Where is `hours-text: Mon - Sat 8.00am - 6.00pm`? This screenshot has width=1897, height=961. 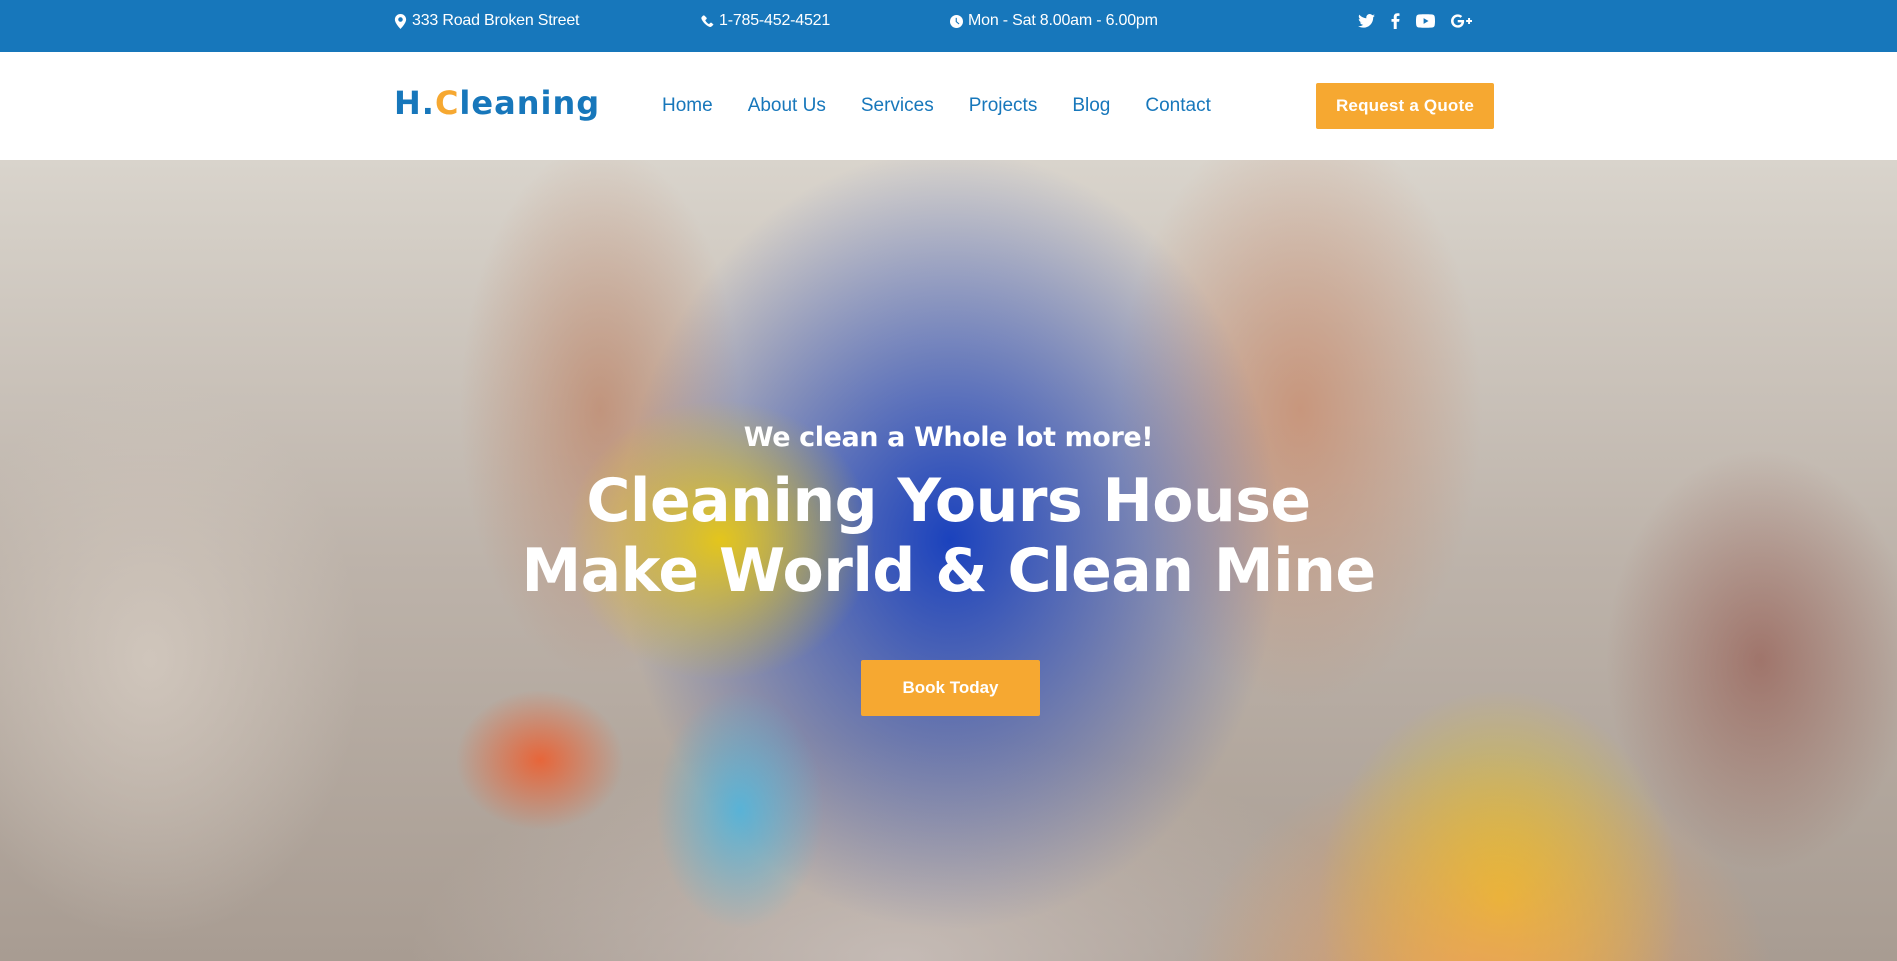 hours-text: Mon - Sat 8.00am - 6.00pm is located at coordinates (1063, 20).